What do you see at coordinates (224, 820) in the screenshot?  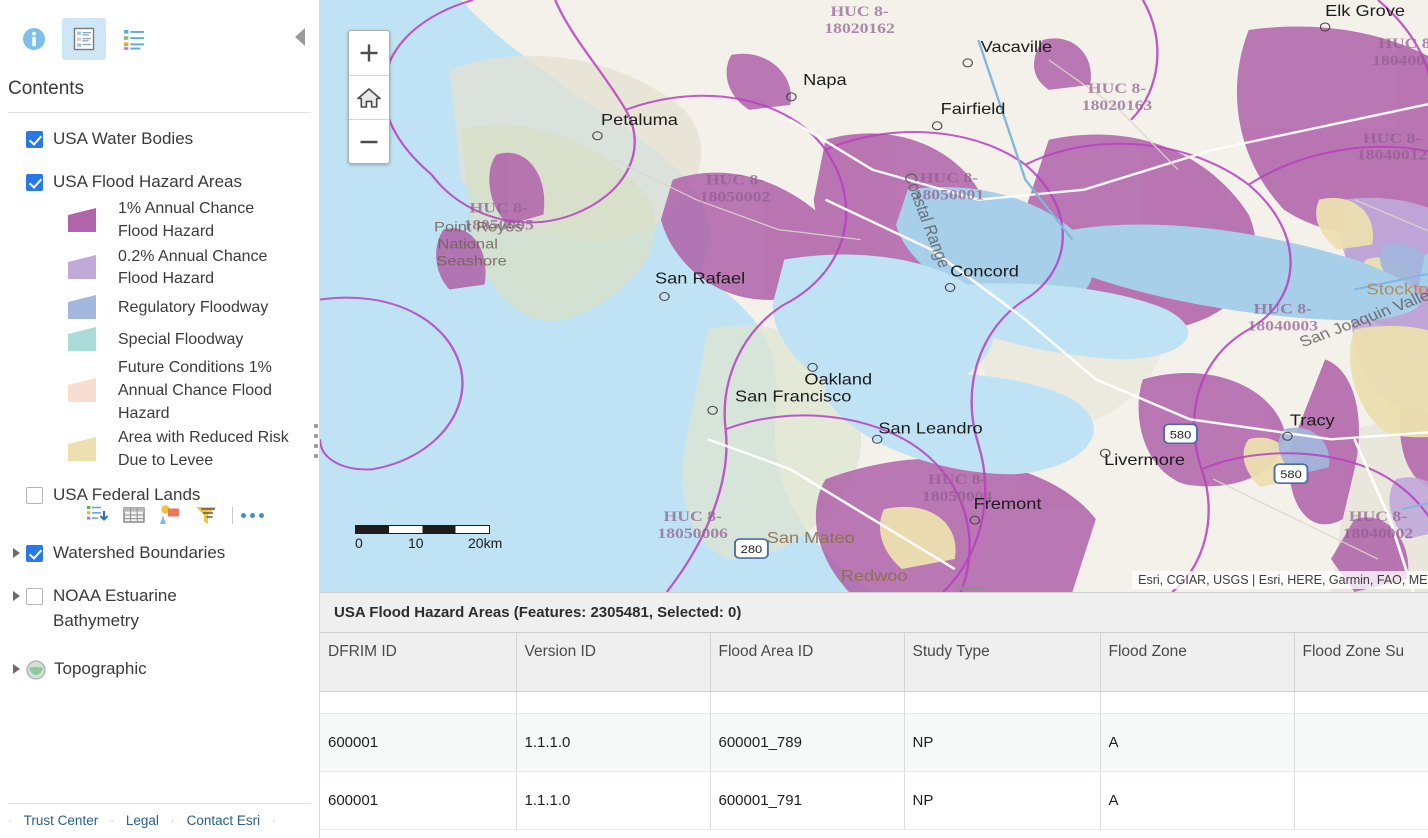 I see `footer-link-contact-esri: Contact Esri` at bounding box center [224, 820].